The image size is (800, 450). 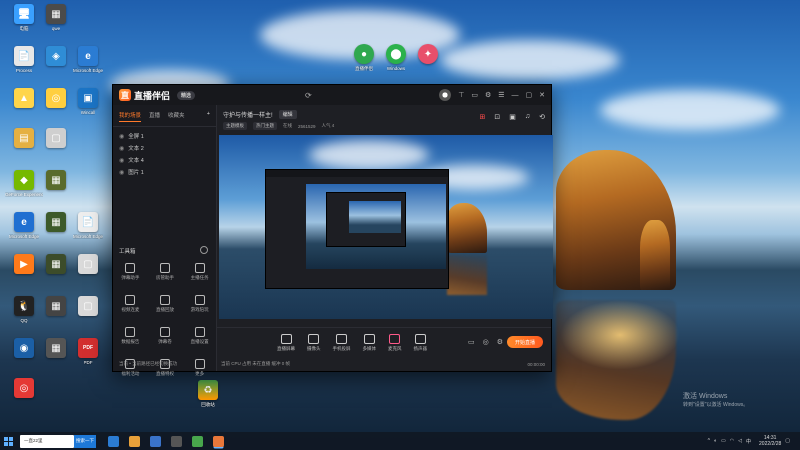 I want to click on gift-icon: ⊞, so click(x=483, y=117).